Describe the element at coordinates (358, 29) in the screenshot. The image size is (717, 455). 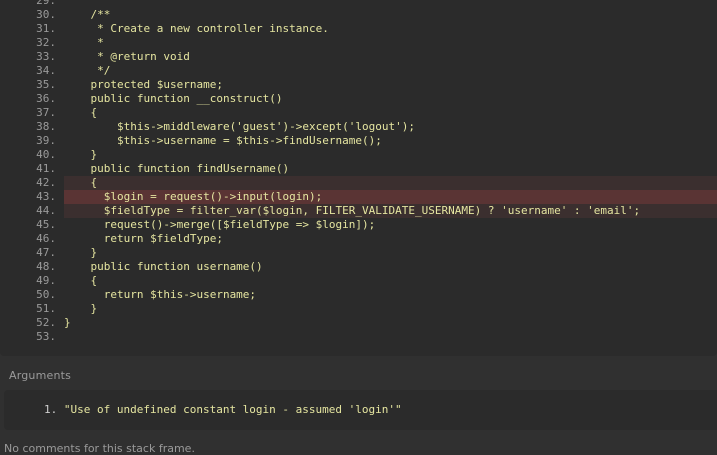
I see `code-line: 31. * Create a new controller instance.` at that location.